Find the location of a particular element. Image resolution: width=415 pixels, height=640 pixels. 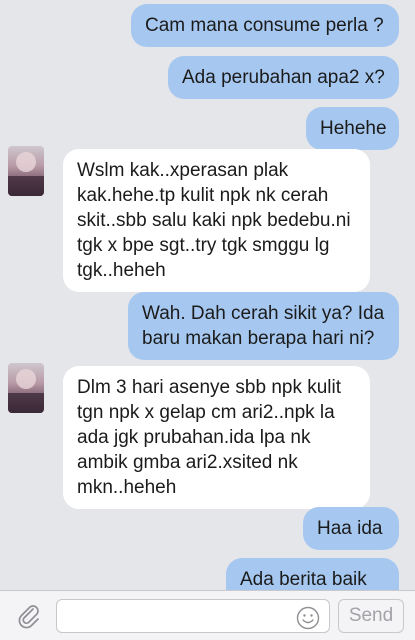

message-text: Ada berita baik ni is located at coordinates (303, 579).